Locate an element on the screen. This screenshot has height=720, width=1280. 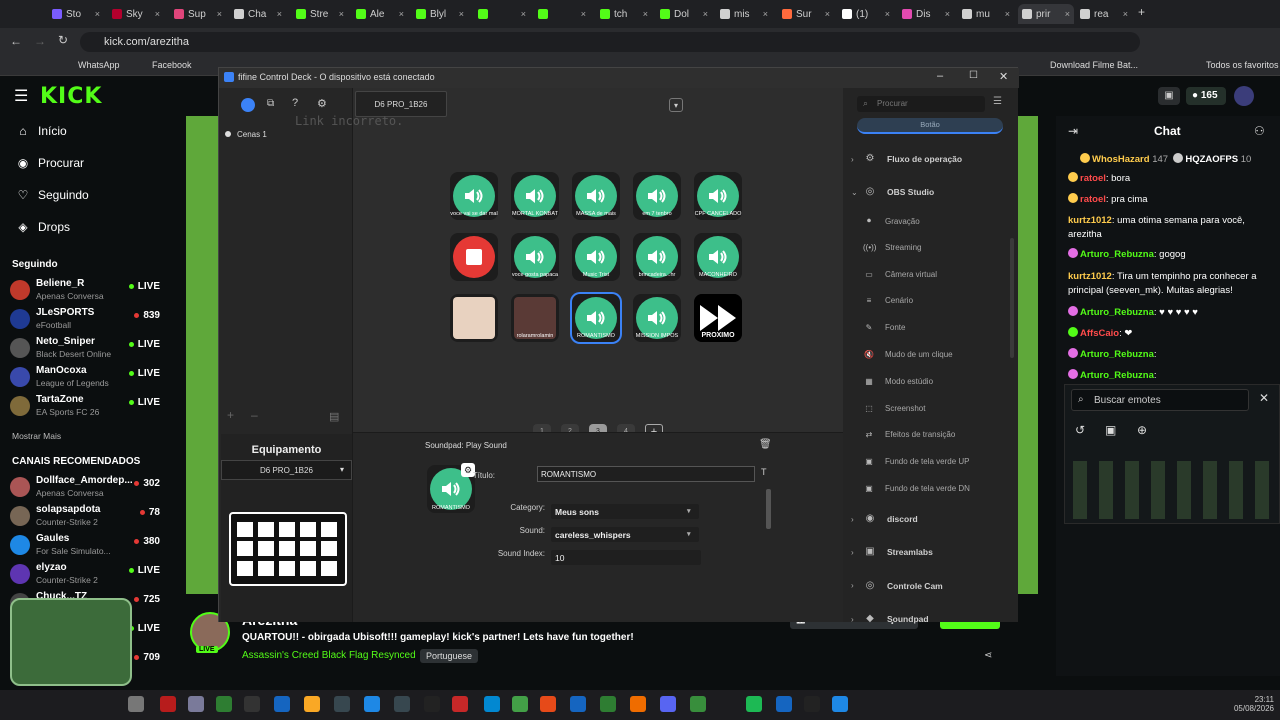
title-input: ROMANTISMO is located at coordinates (646, 474).